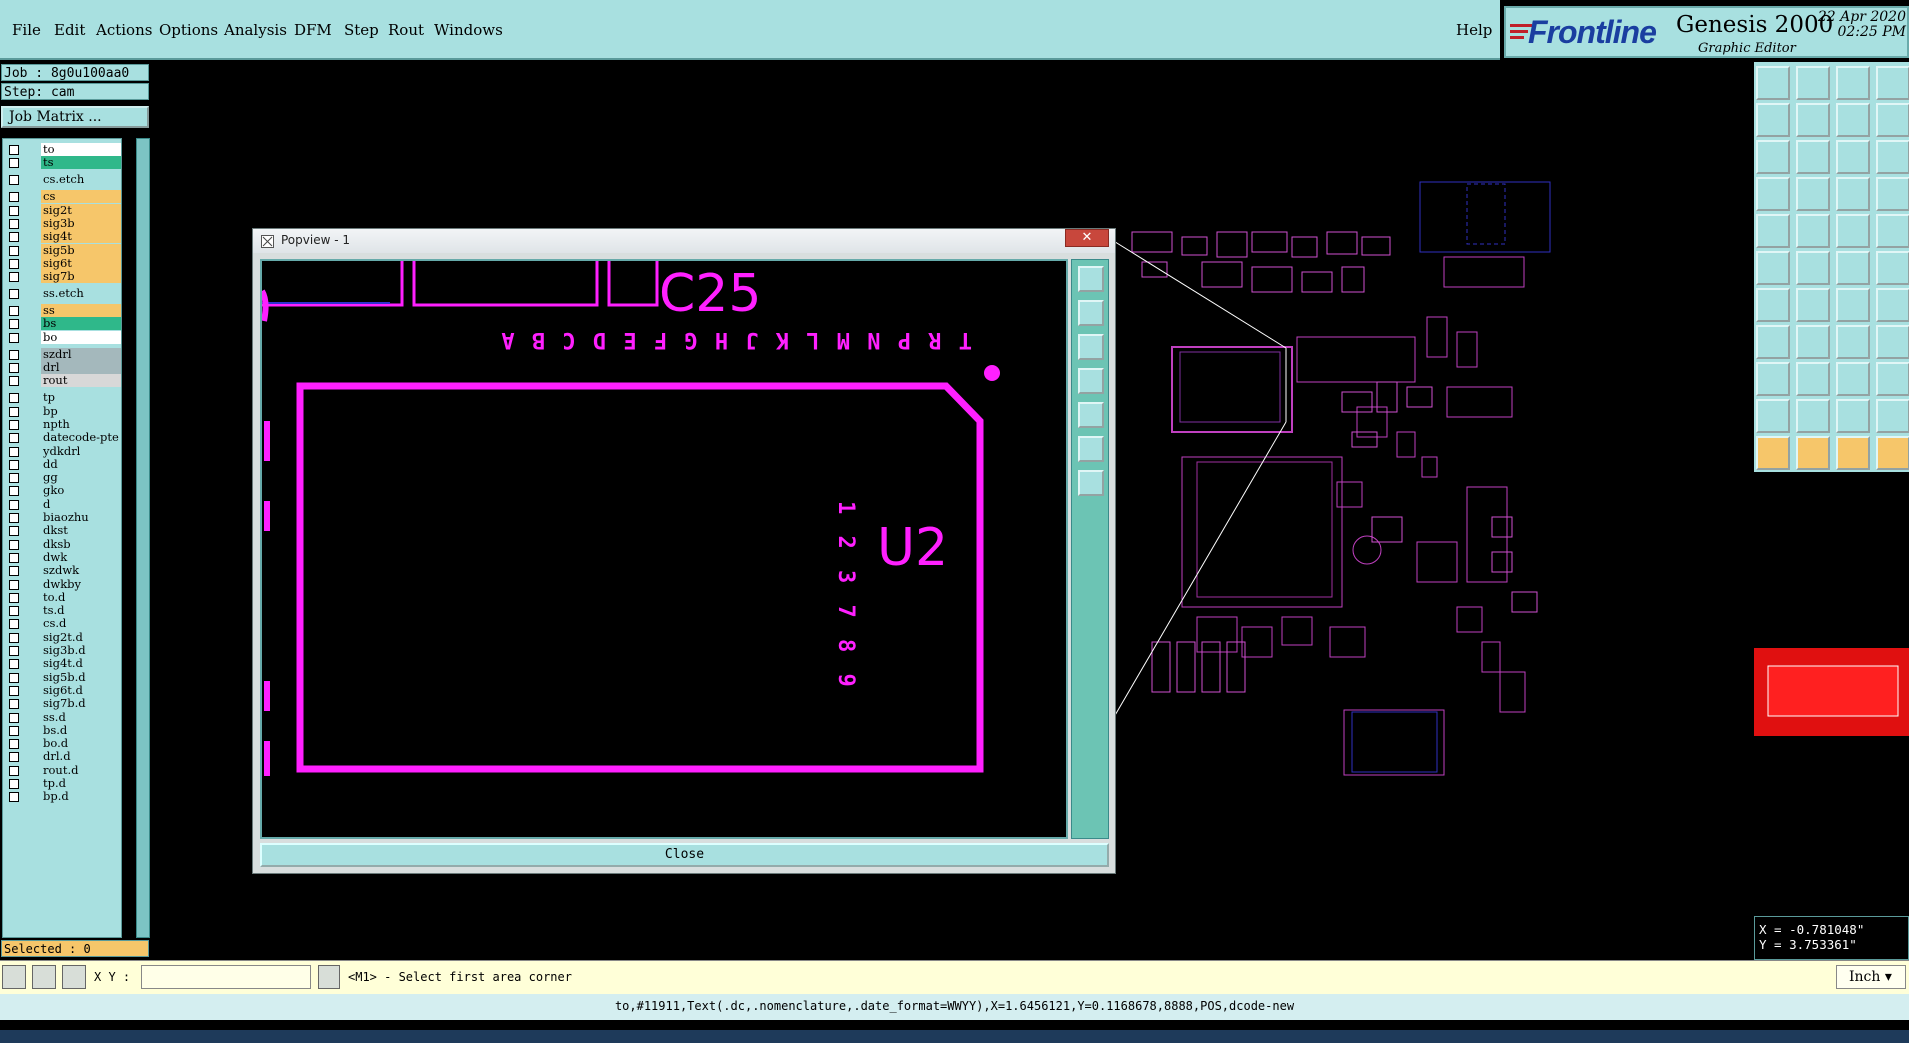 Image resolution: width=1909 pixels, height=1043 pixels. What do you see at coordinates (81, 411) in the screenshot?
I see `layer-name: bp` at bounding box center [81, 411].